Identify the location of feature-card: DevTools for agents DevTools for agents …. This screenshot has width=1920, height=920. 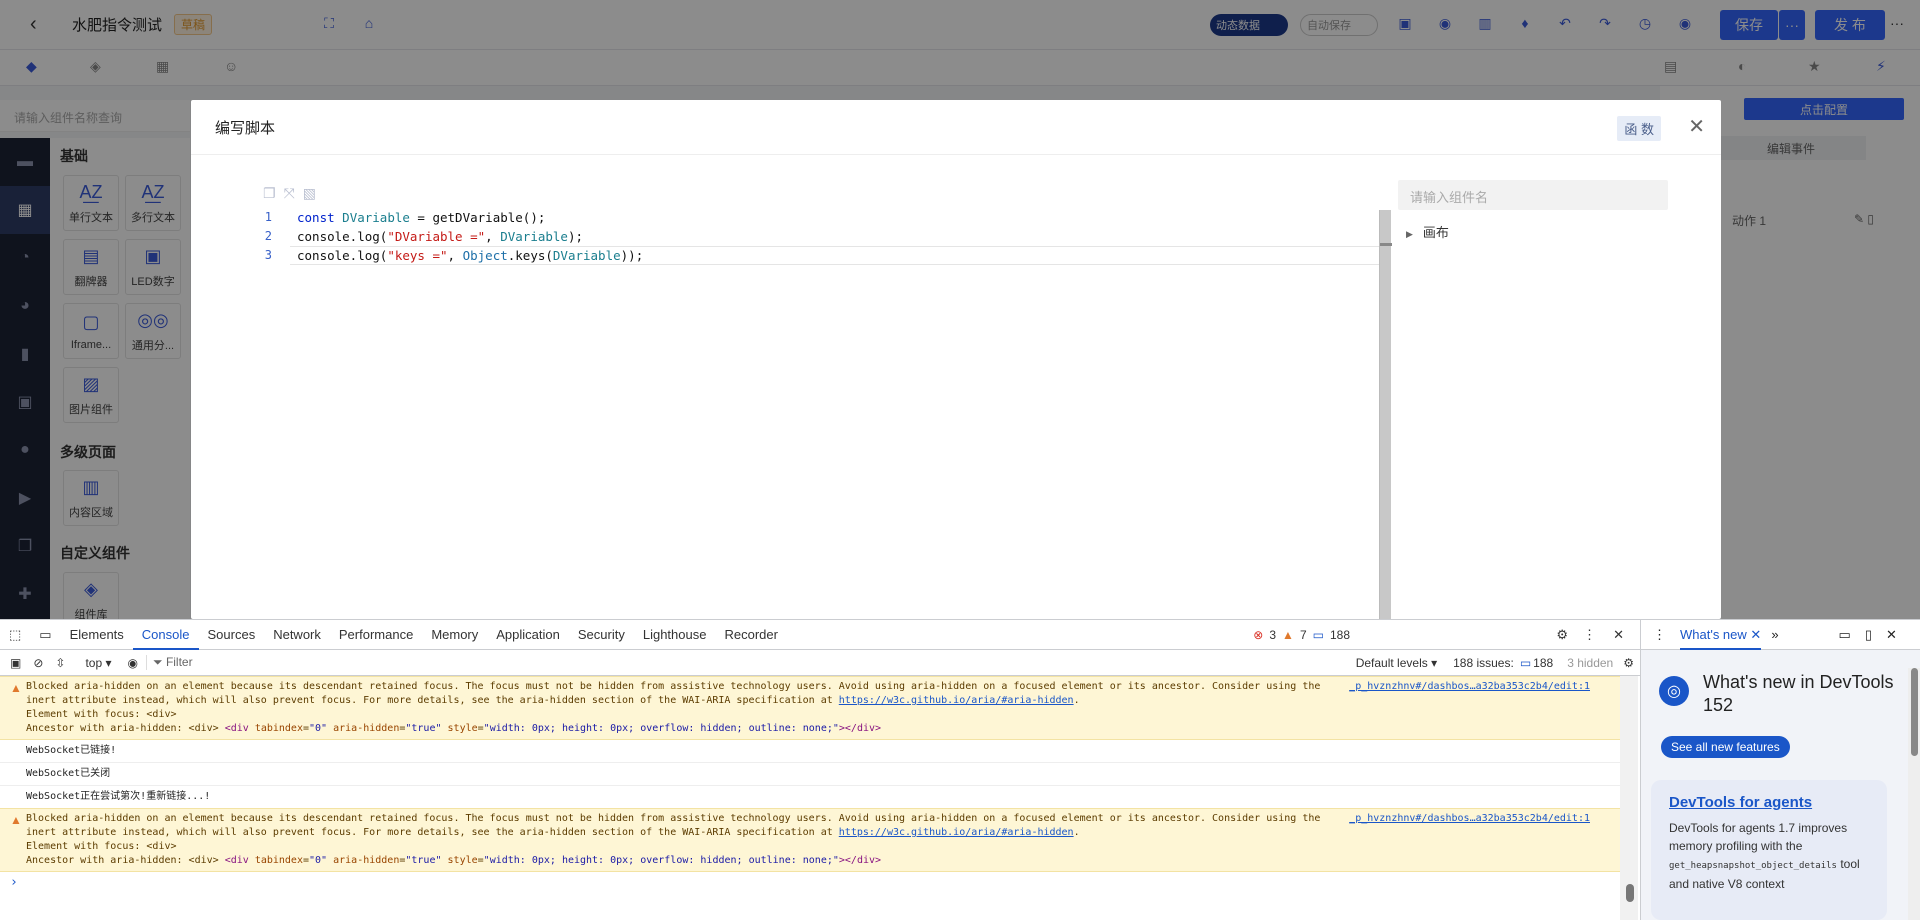
(1769, 850).